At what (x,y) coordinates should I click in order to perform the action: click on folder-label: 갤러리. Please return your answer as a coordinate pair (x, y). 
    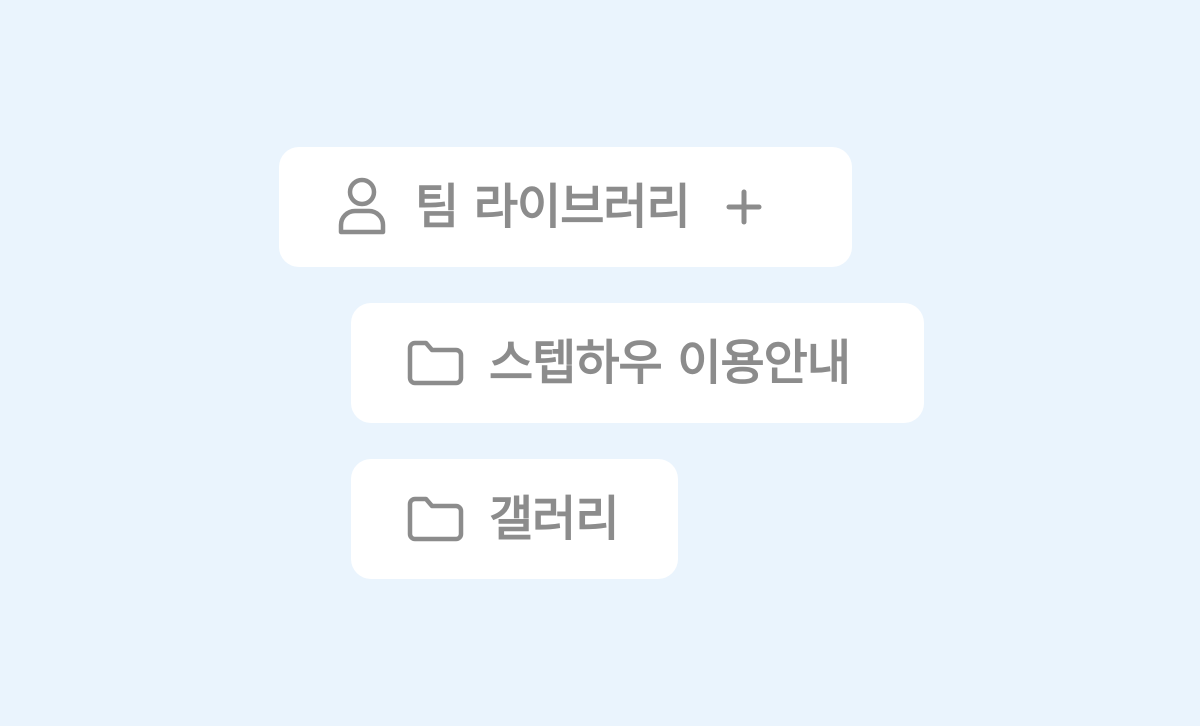
    Looking at the image, I should click on (554, 519).